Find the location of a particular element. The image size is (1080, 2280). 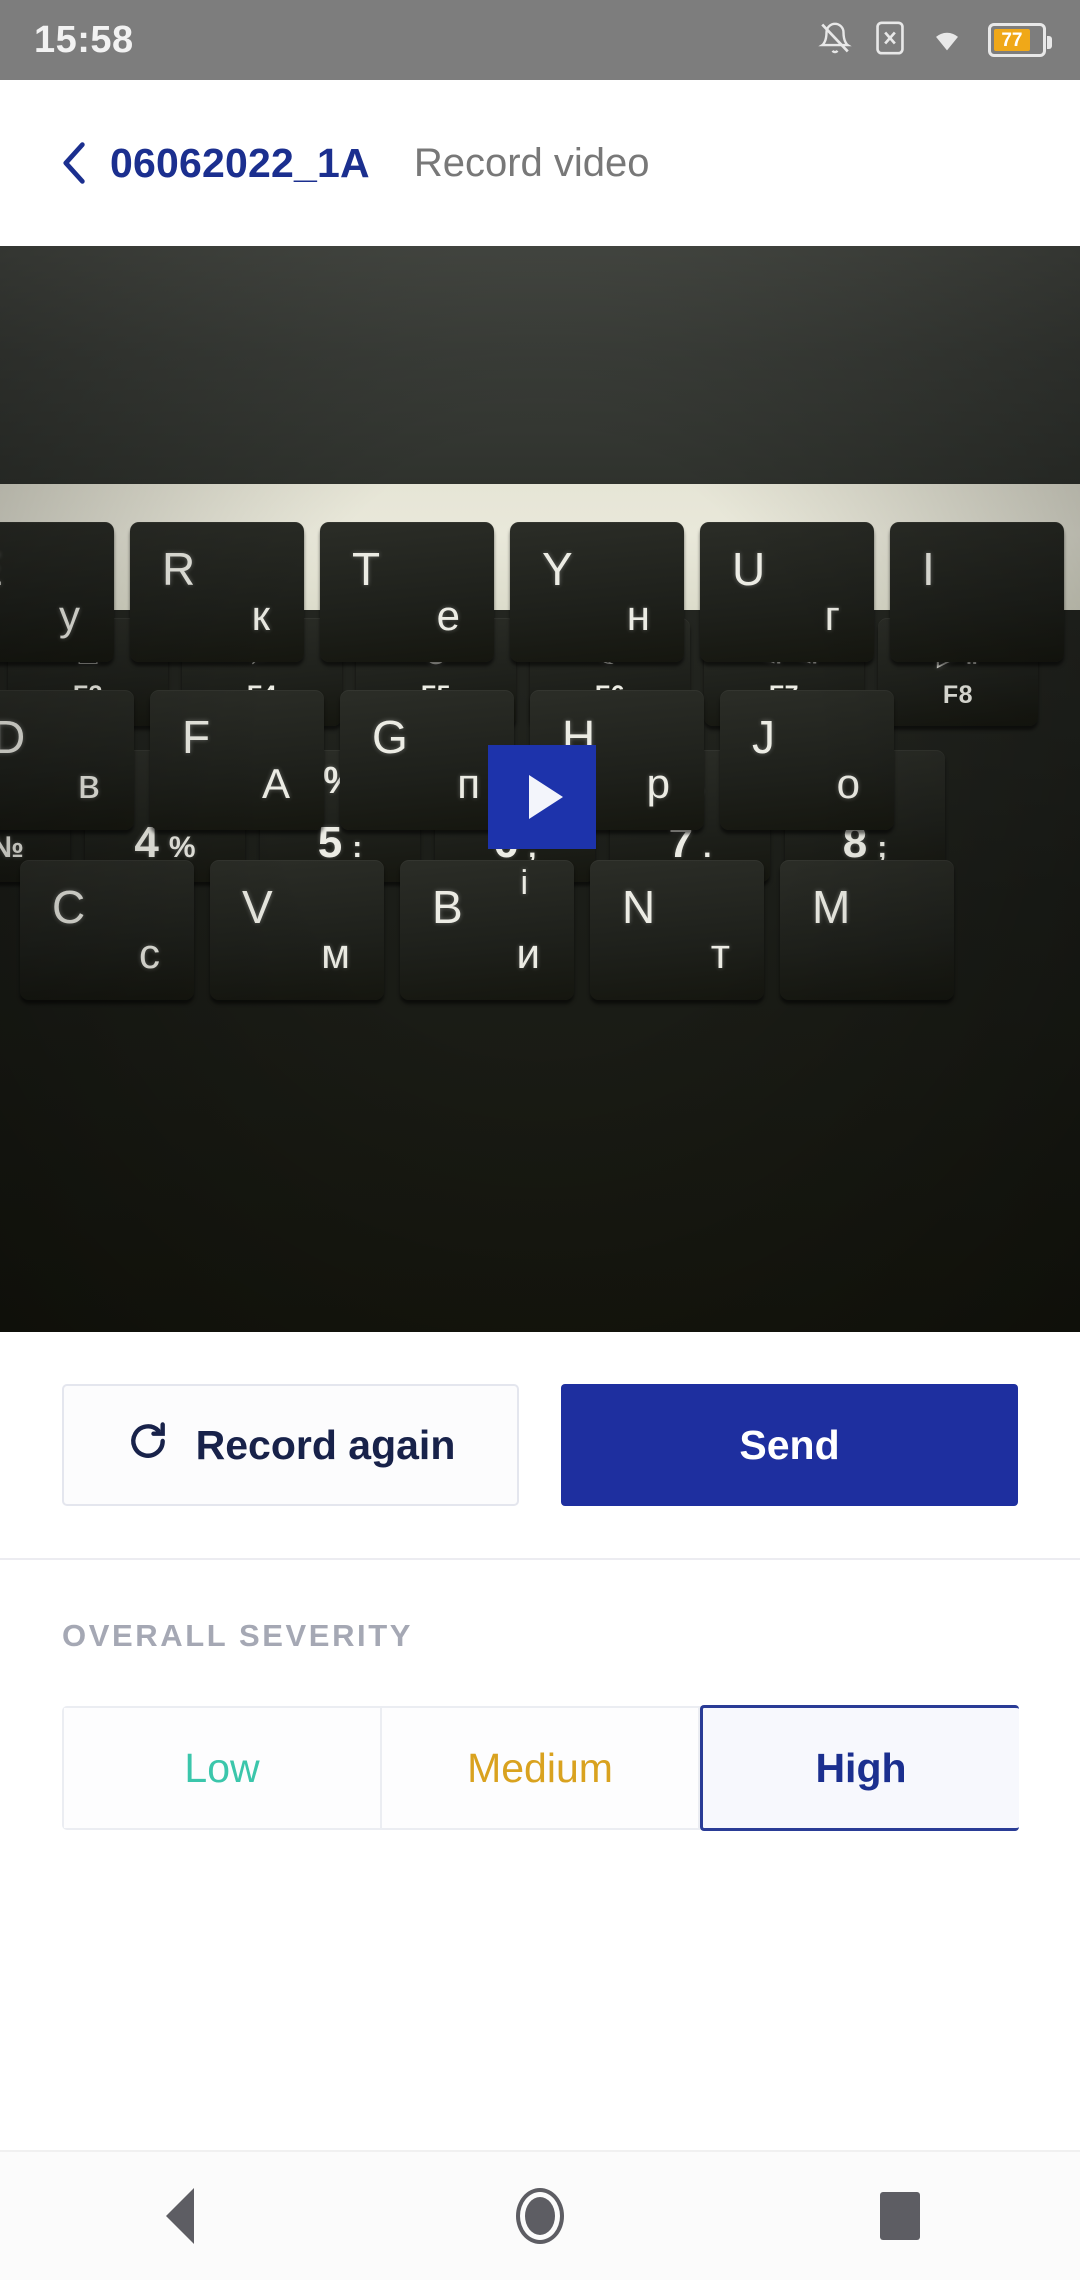

key-m: M is located at coordinates (867, 930).